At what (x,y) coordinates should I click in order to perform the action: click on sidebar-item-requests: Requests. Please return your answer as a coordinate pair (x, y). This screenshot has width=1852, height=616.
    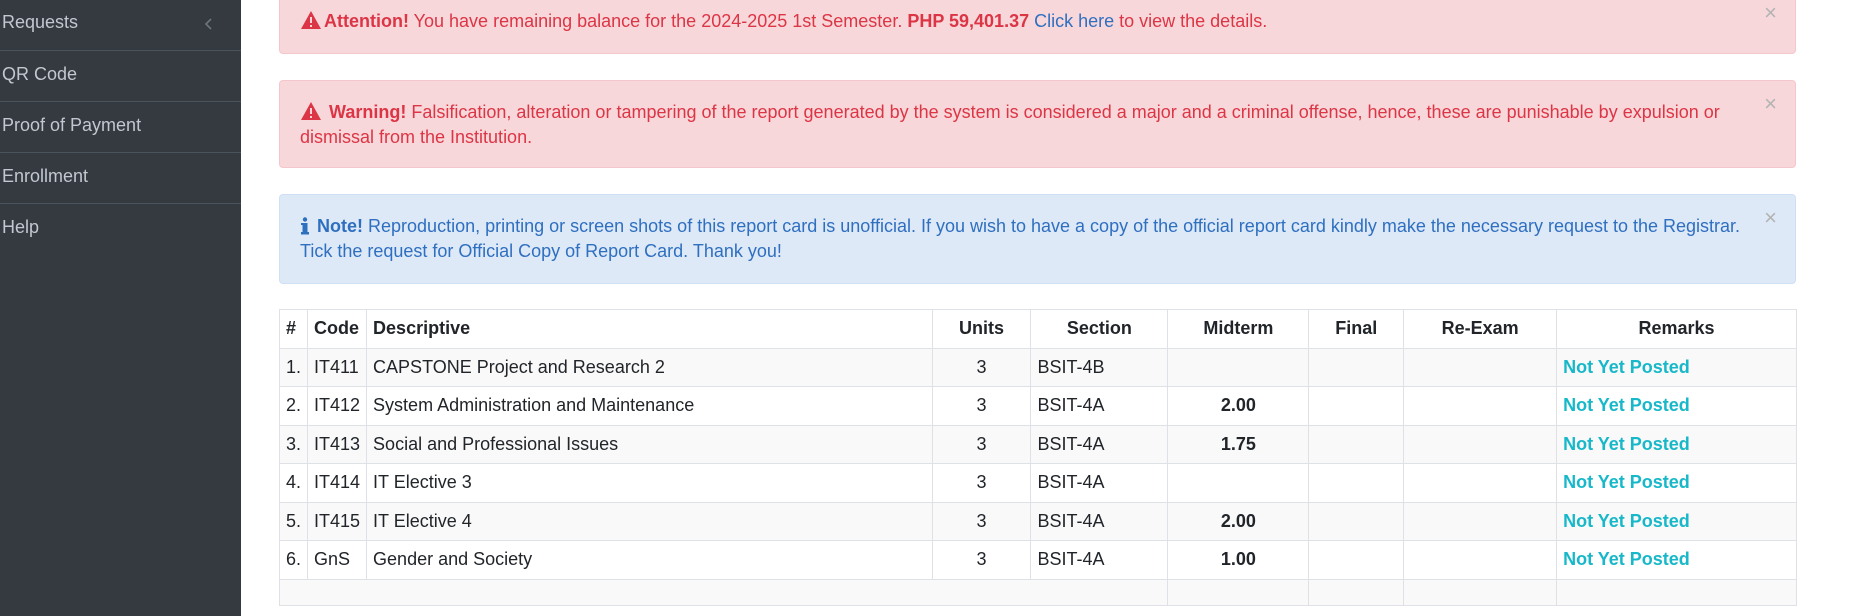
    Looking at the image, I should click on (120, 25).